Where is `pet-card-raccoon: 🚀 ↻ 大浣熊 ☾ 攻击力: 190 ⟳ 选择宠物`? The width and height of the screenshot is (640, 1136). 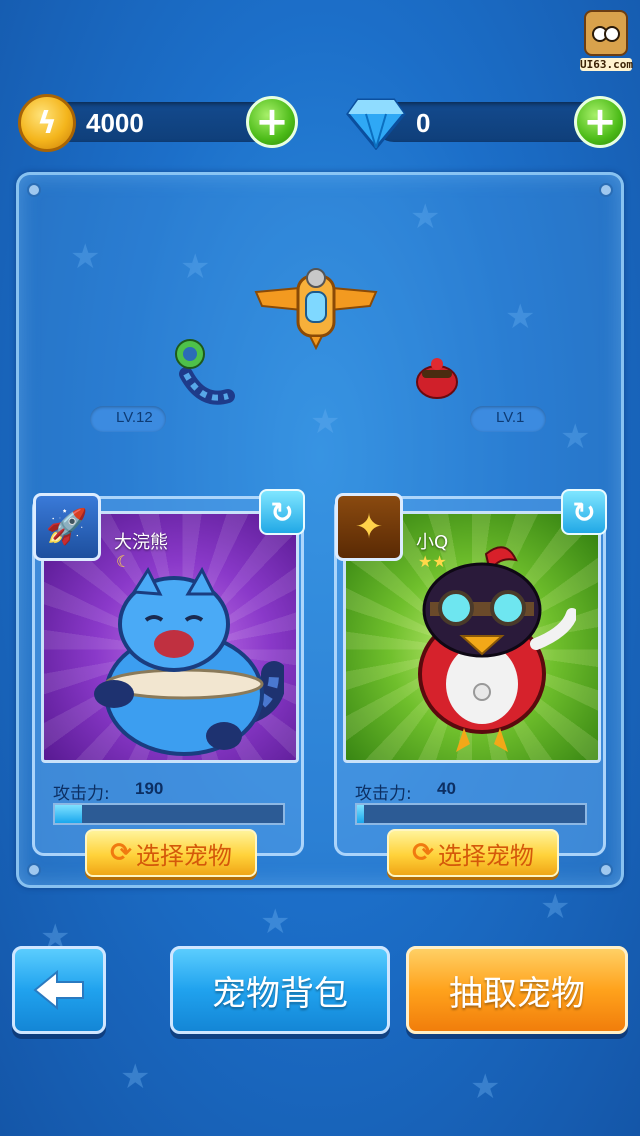 pet-card-raccoon: 🚀 ↻ 大浣熊 ☾ 攻击力: 190 ⟳ 选择宠物 is located at coordinates (168, 683).